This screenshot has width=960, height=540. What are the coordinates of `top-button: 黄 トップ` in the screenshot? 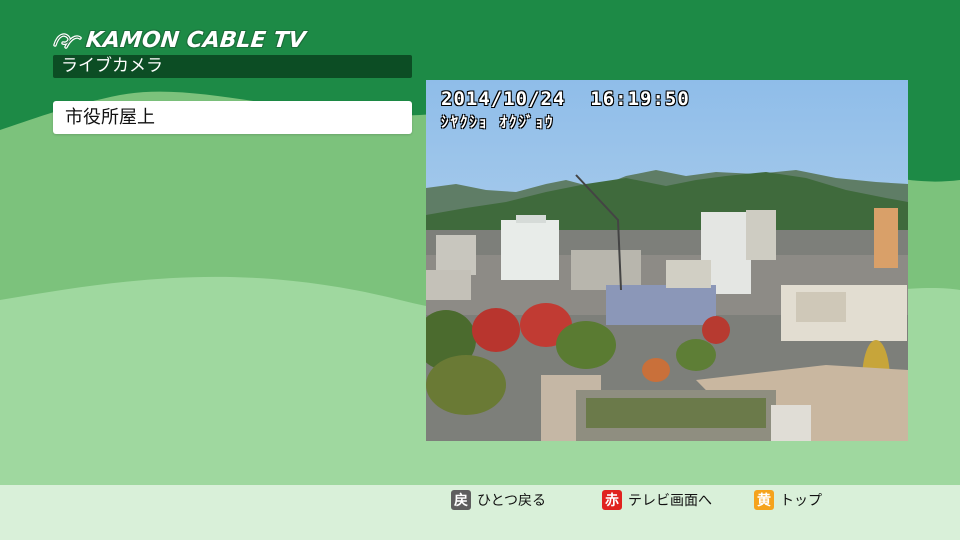 It's located at (788, 500).